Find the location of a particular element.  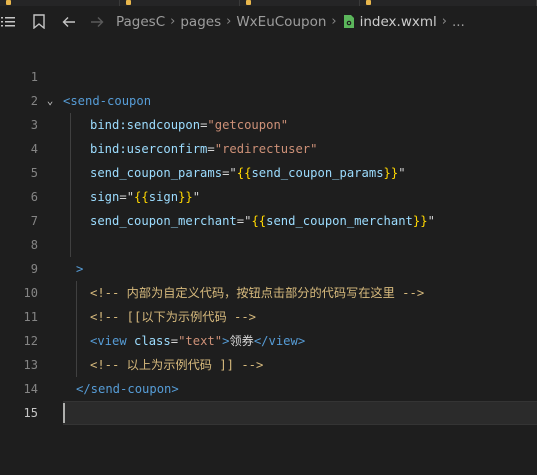

code-text: <!-- 以上为示例代码 ]] --> is located at coordinates (176, 365).